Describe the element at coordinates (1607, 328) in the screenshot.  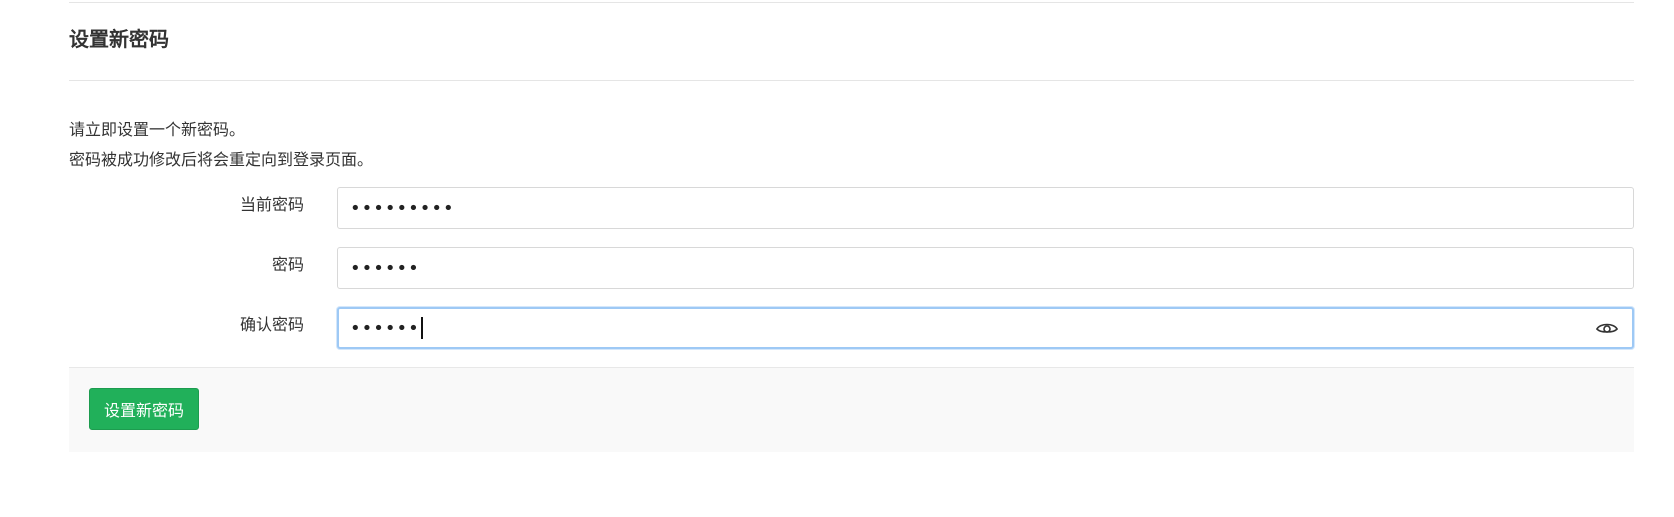
I see `eye-icon` at that location.